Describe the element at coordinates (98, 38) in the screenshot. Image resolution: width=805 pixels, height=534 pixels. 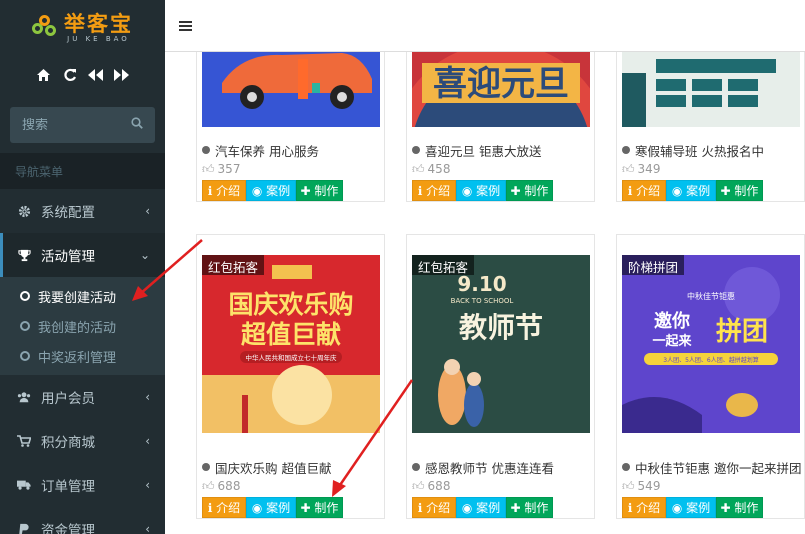
I see `logo-subtext: JU KE BAO` at that location.